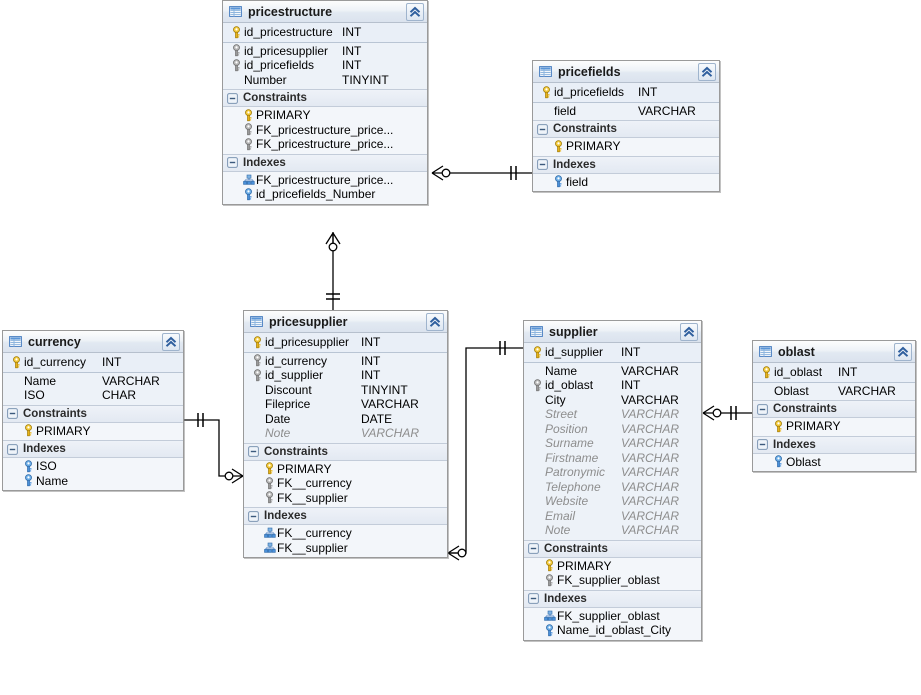 The height and width of the screenshot is (695, 921). What do you see at coordinates (93, 395) in the screenshot?
I see `column-row: ISO CHAR` at bounding box center [93, 395].